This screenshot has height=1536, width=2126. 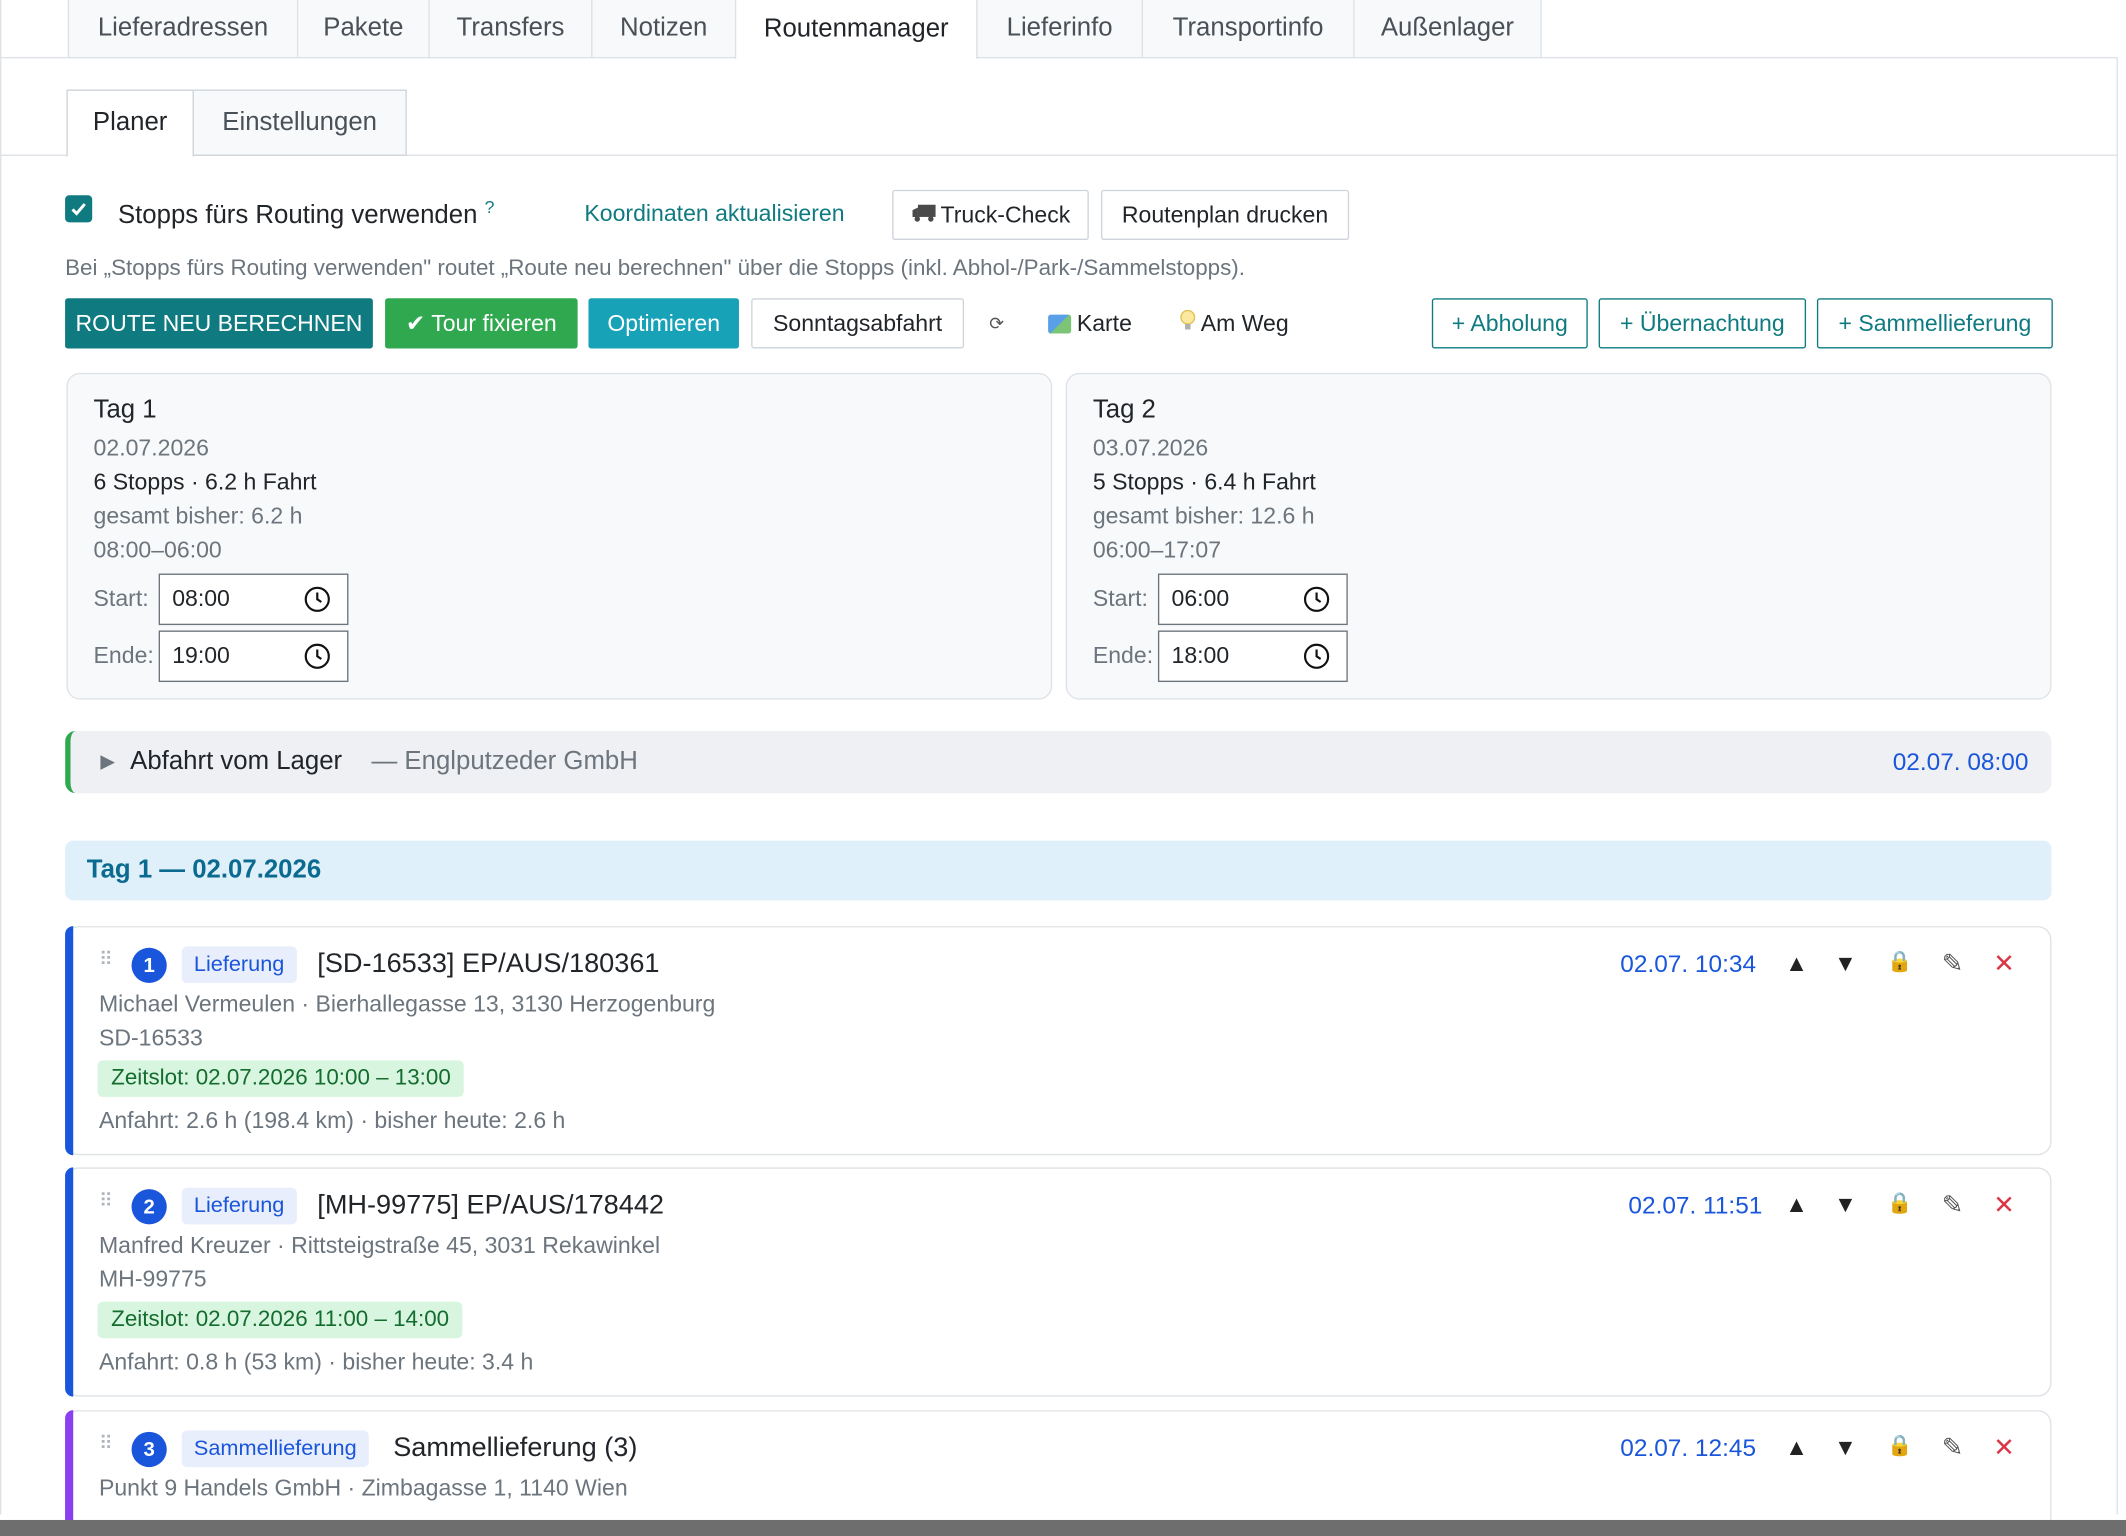 What do you see at coordinates (664, 29) in the screenshot?
I see `tab-notizen: Notizen` at bounding box center [664, 29].